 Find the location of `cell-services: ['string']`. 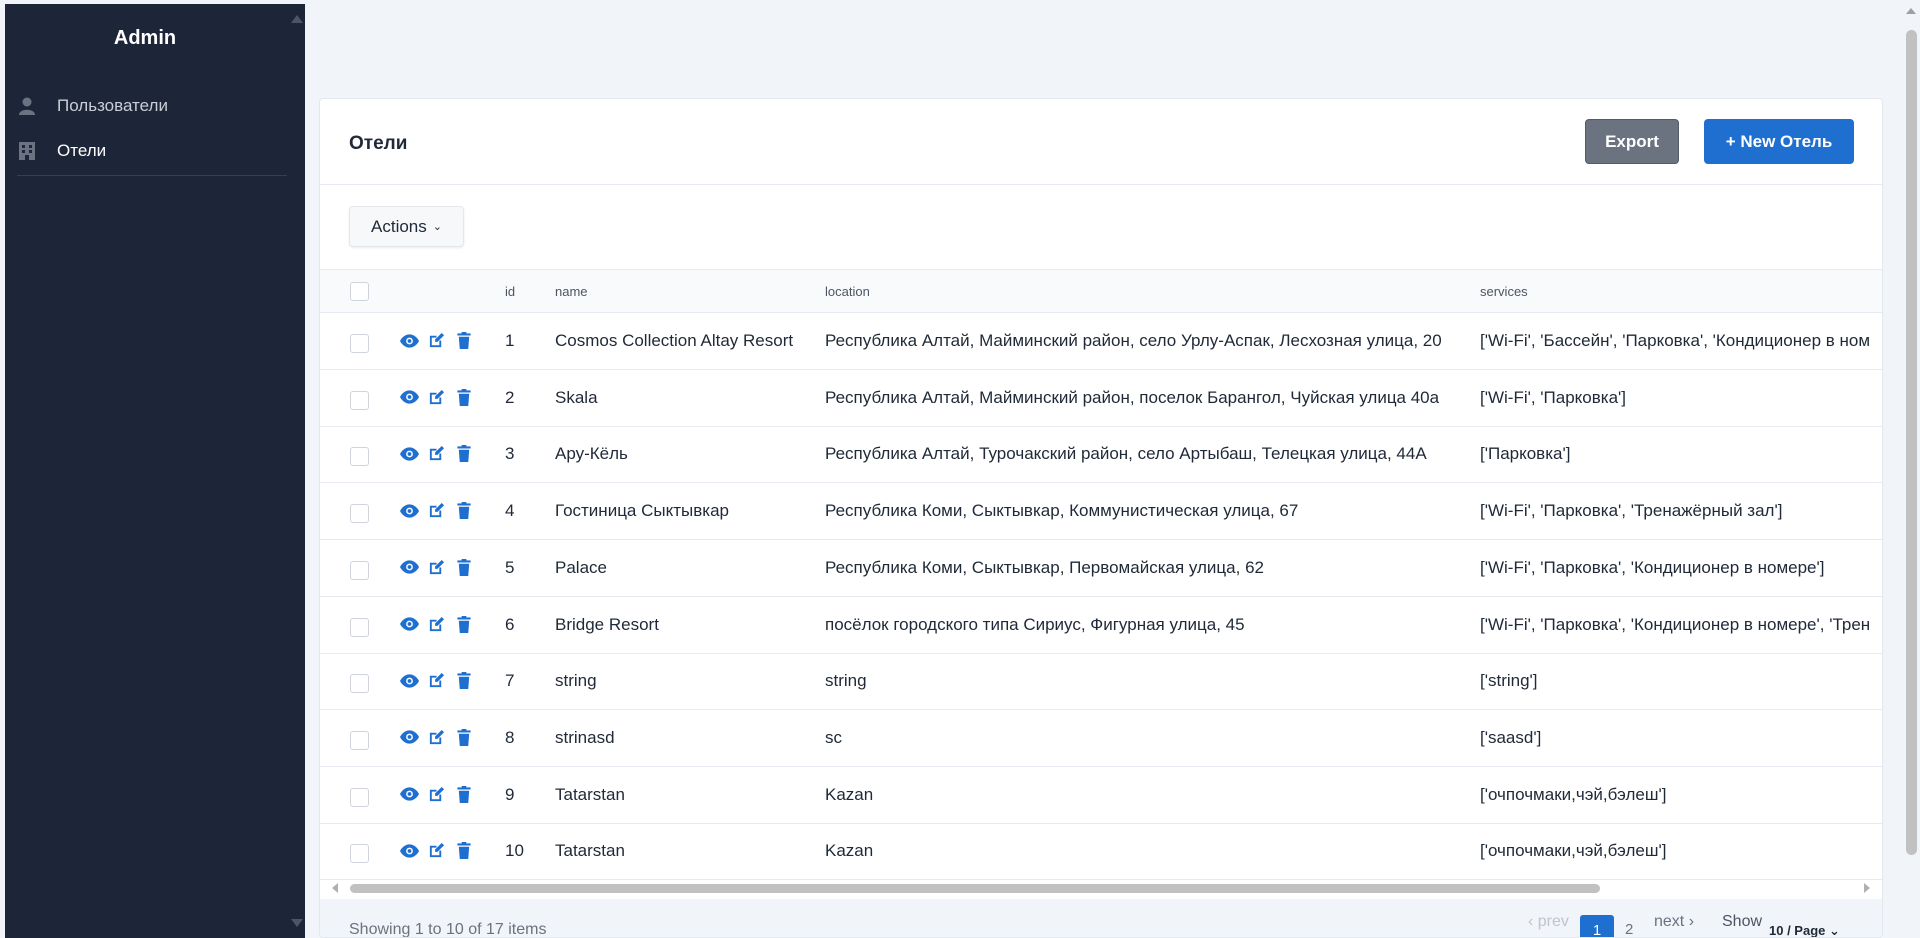

cell-services: ['string'] is located at coordinates (1509, 681).